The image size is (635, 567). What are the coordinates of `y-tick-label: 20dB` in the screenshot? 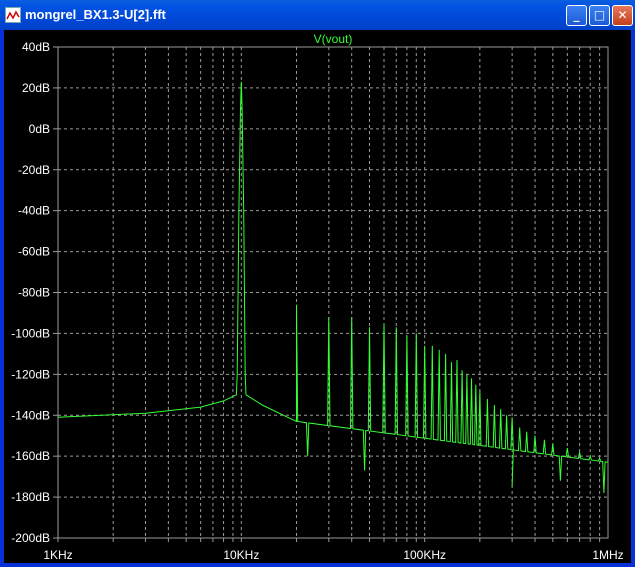 It's located at (36, 88).